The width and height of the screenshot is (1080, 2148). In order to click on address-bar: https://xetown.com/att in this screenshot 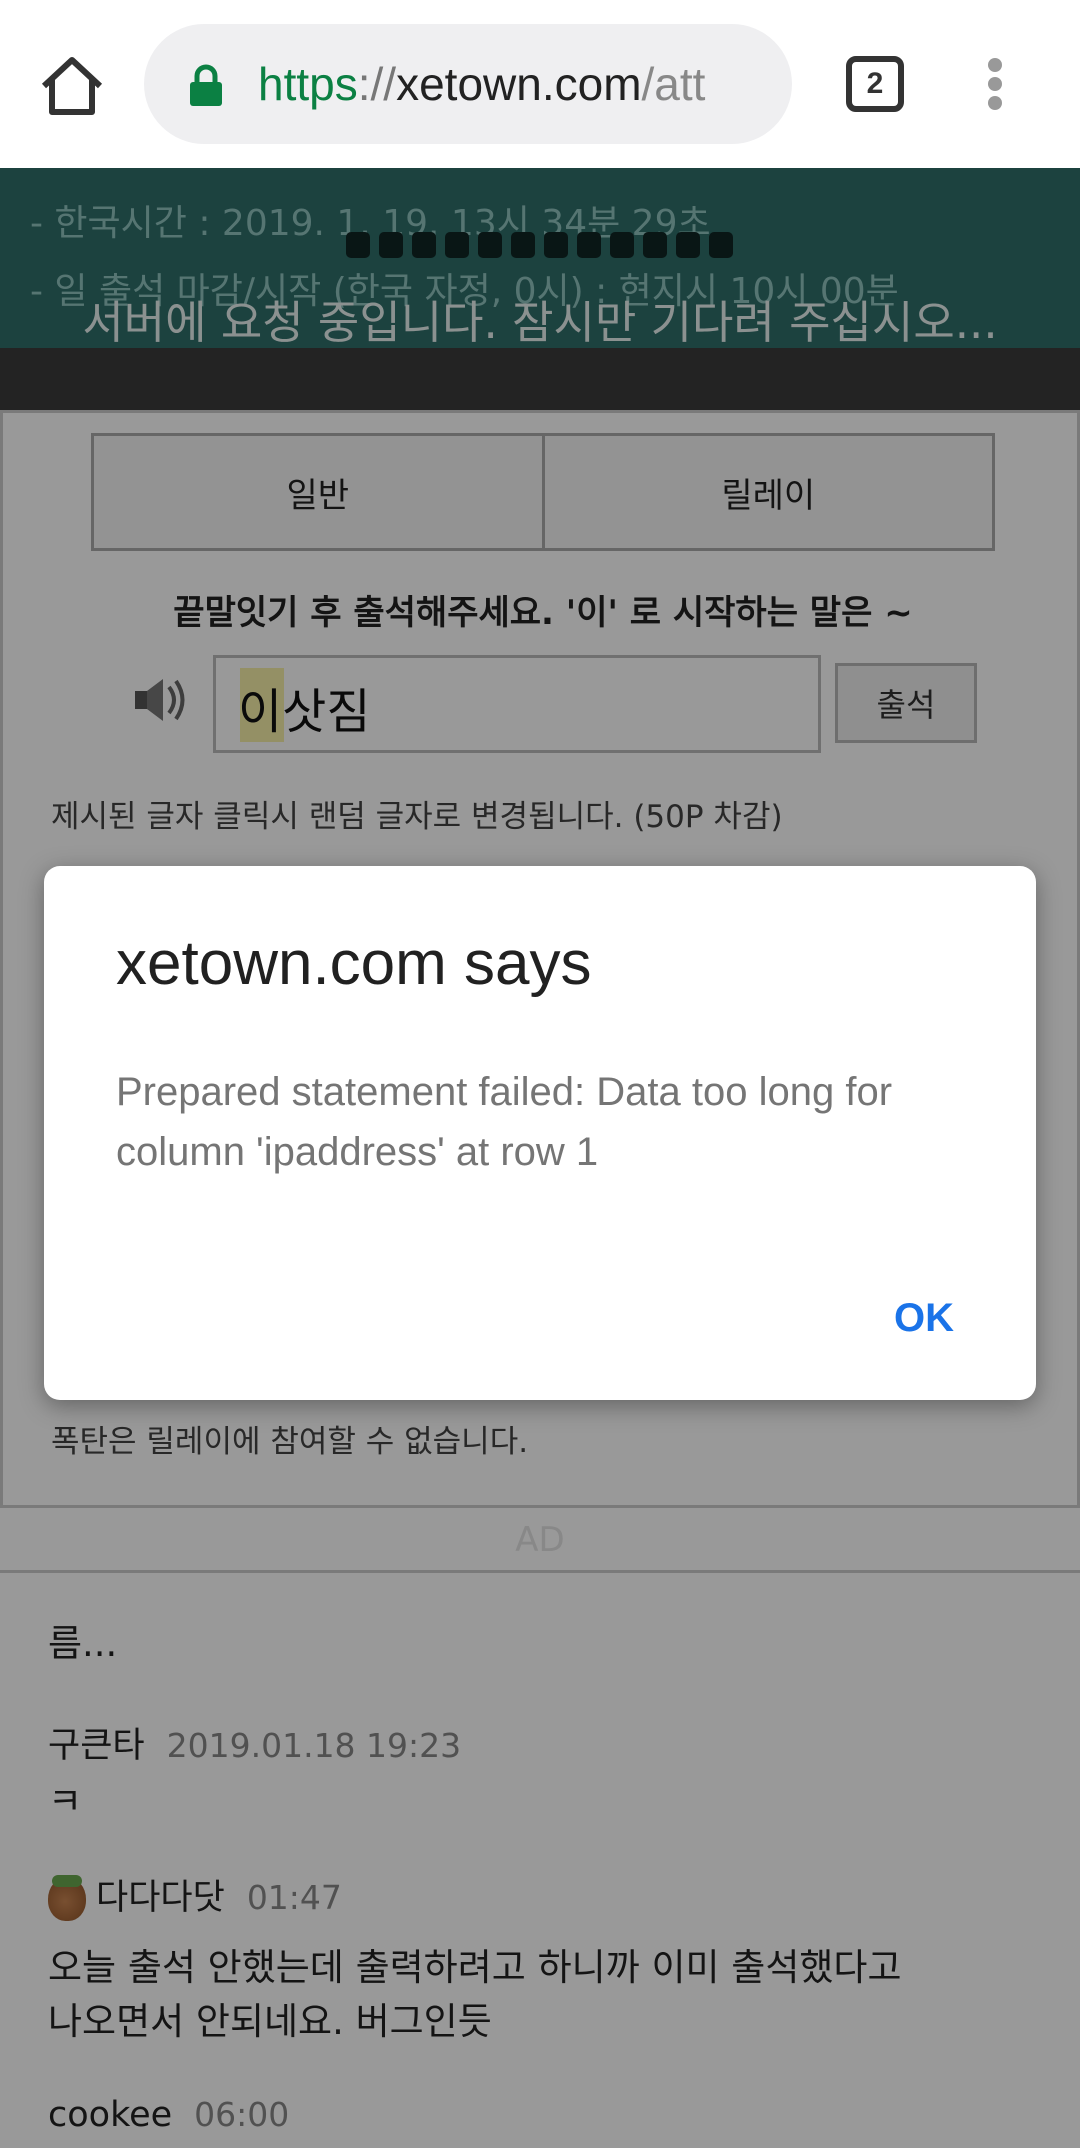, I will do `click(468, 84)`.